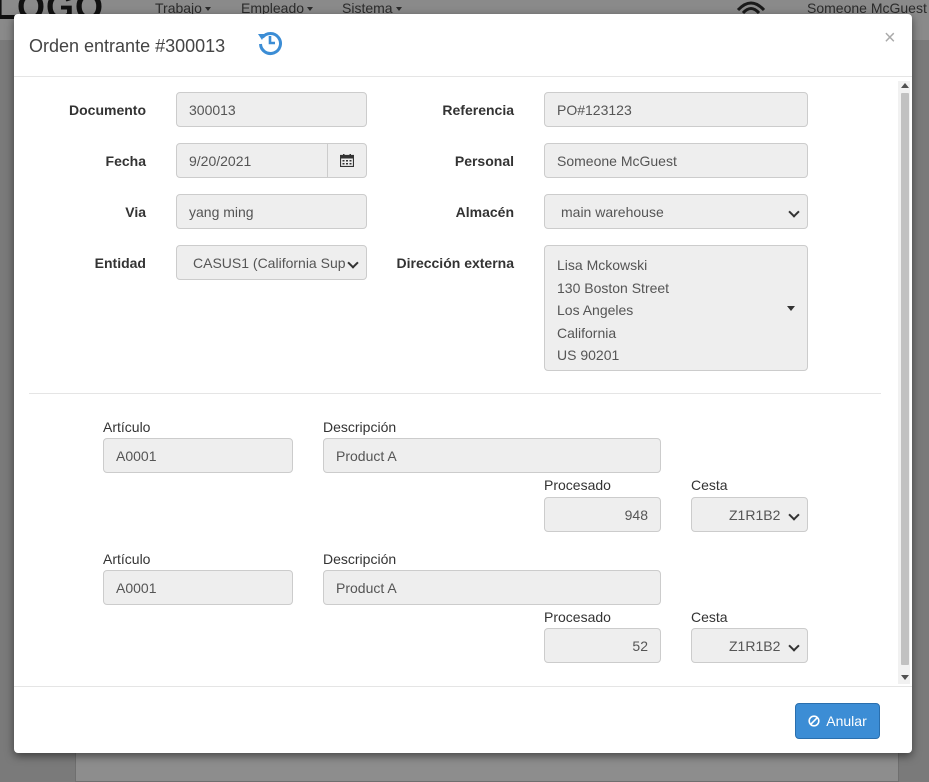  What do you see at coordinates (905, 379) in the screenshot?
I see `scrollbar-thumb` at bounding box center [905, 379].